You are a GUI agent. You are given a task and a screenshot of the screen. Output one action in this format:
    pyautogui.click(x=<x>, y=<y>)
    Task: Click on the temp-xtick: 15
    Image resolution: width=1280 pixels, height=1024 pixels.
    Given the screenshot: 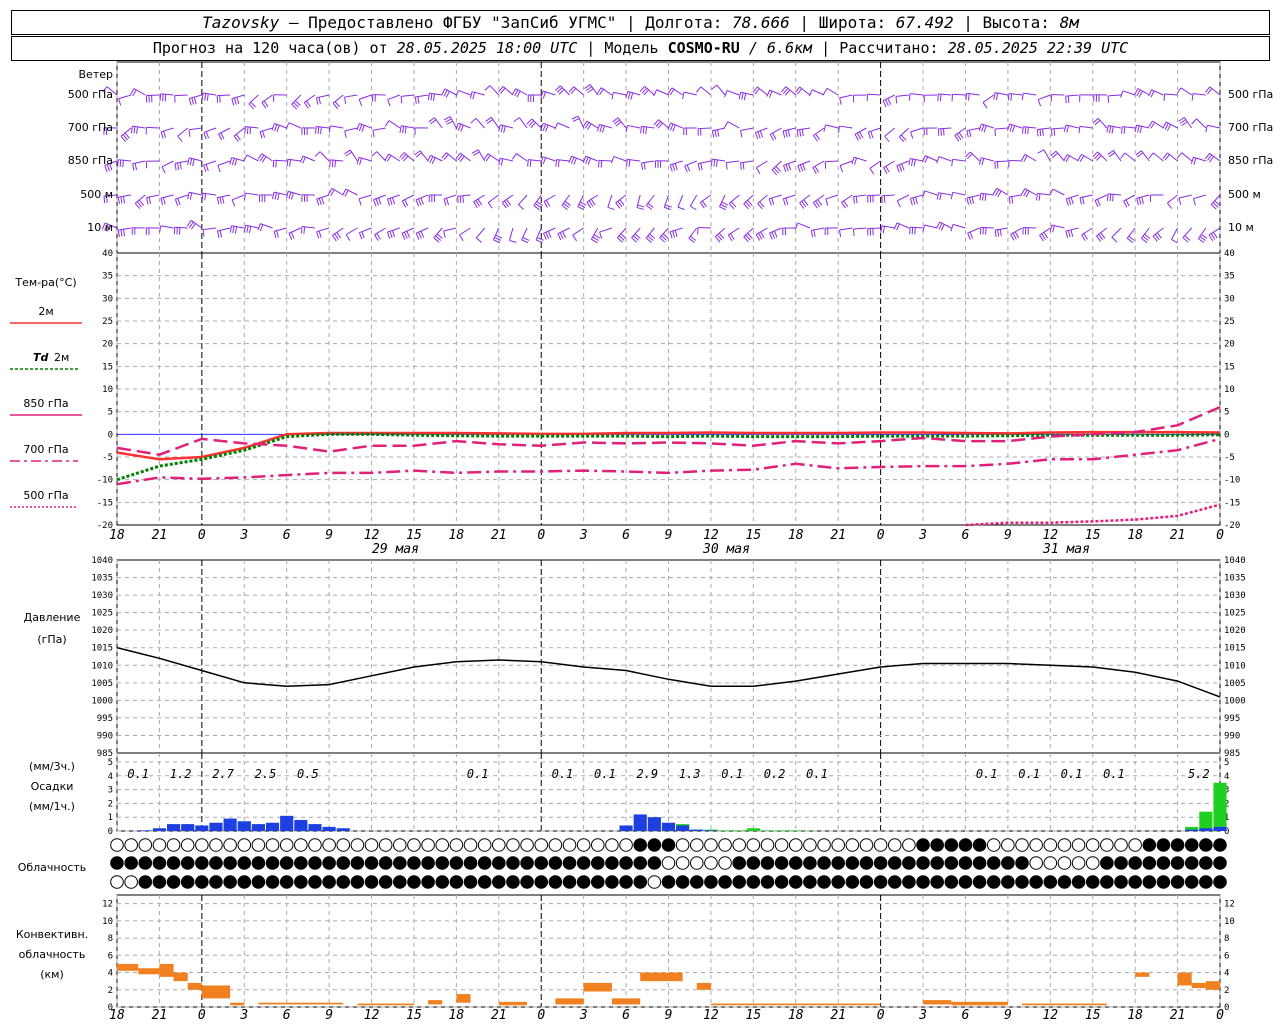 What is the action you would take?
    pyautogui.click(x=754, y=535)
    